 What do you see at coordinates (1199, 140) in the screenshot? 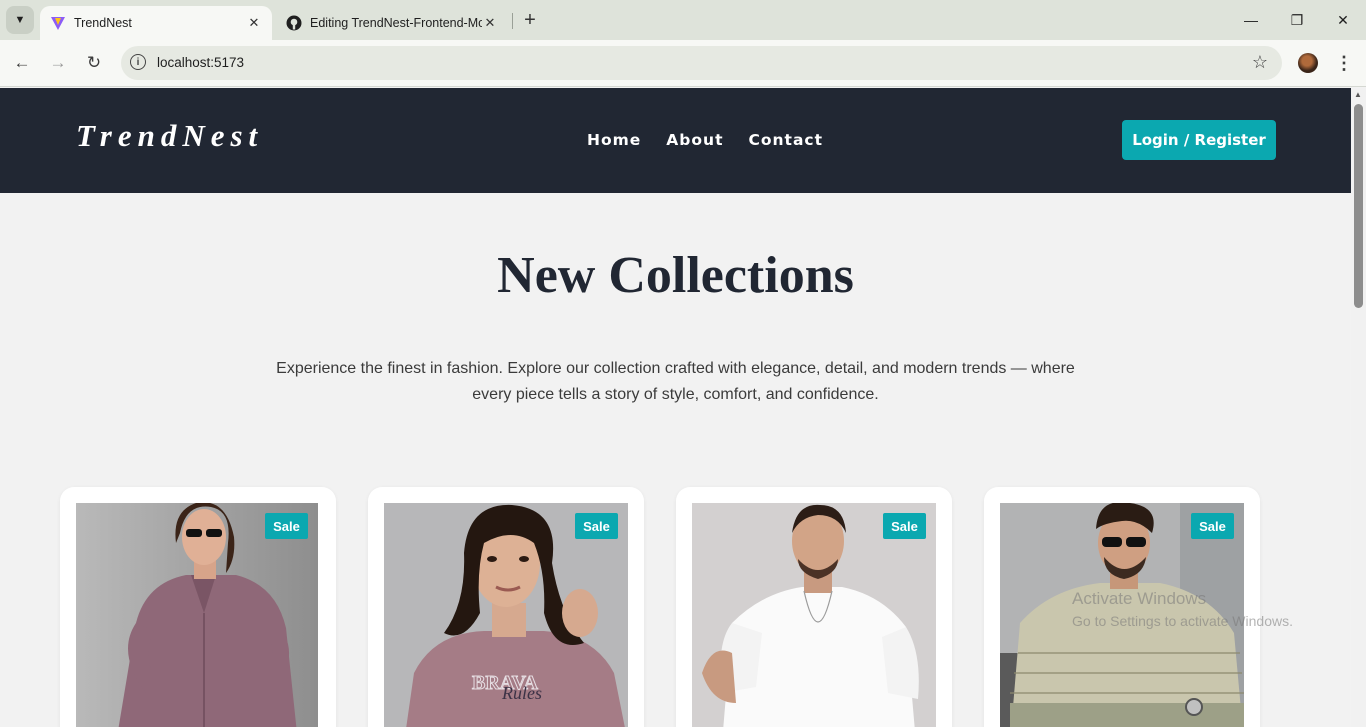
I see `login-register-button: Login / Register` at bounding box center [1199, 140].